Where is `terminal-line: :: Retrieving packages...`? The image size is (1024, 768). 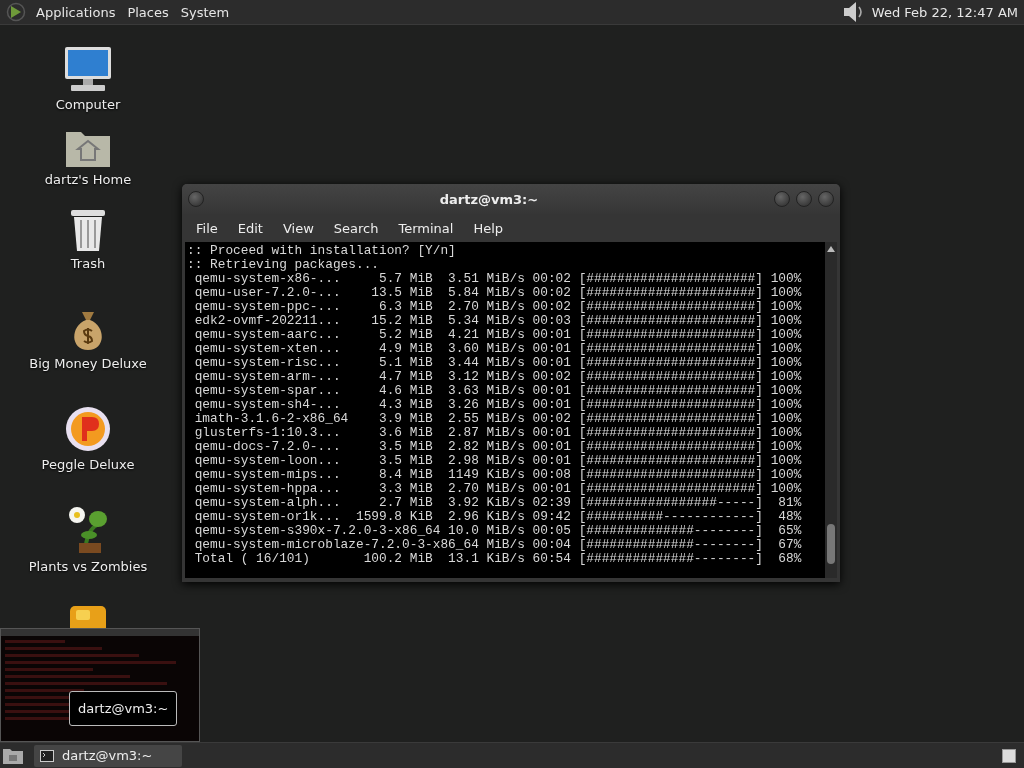
terminal-line: :: Retrieving packages... is located at coordinates (283, 265).